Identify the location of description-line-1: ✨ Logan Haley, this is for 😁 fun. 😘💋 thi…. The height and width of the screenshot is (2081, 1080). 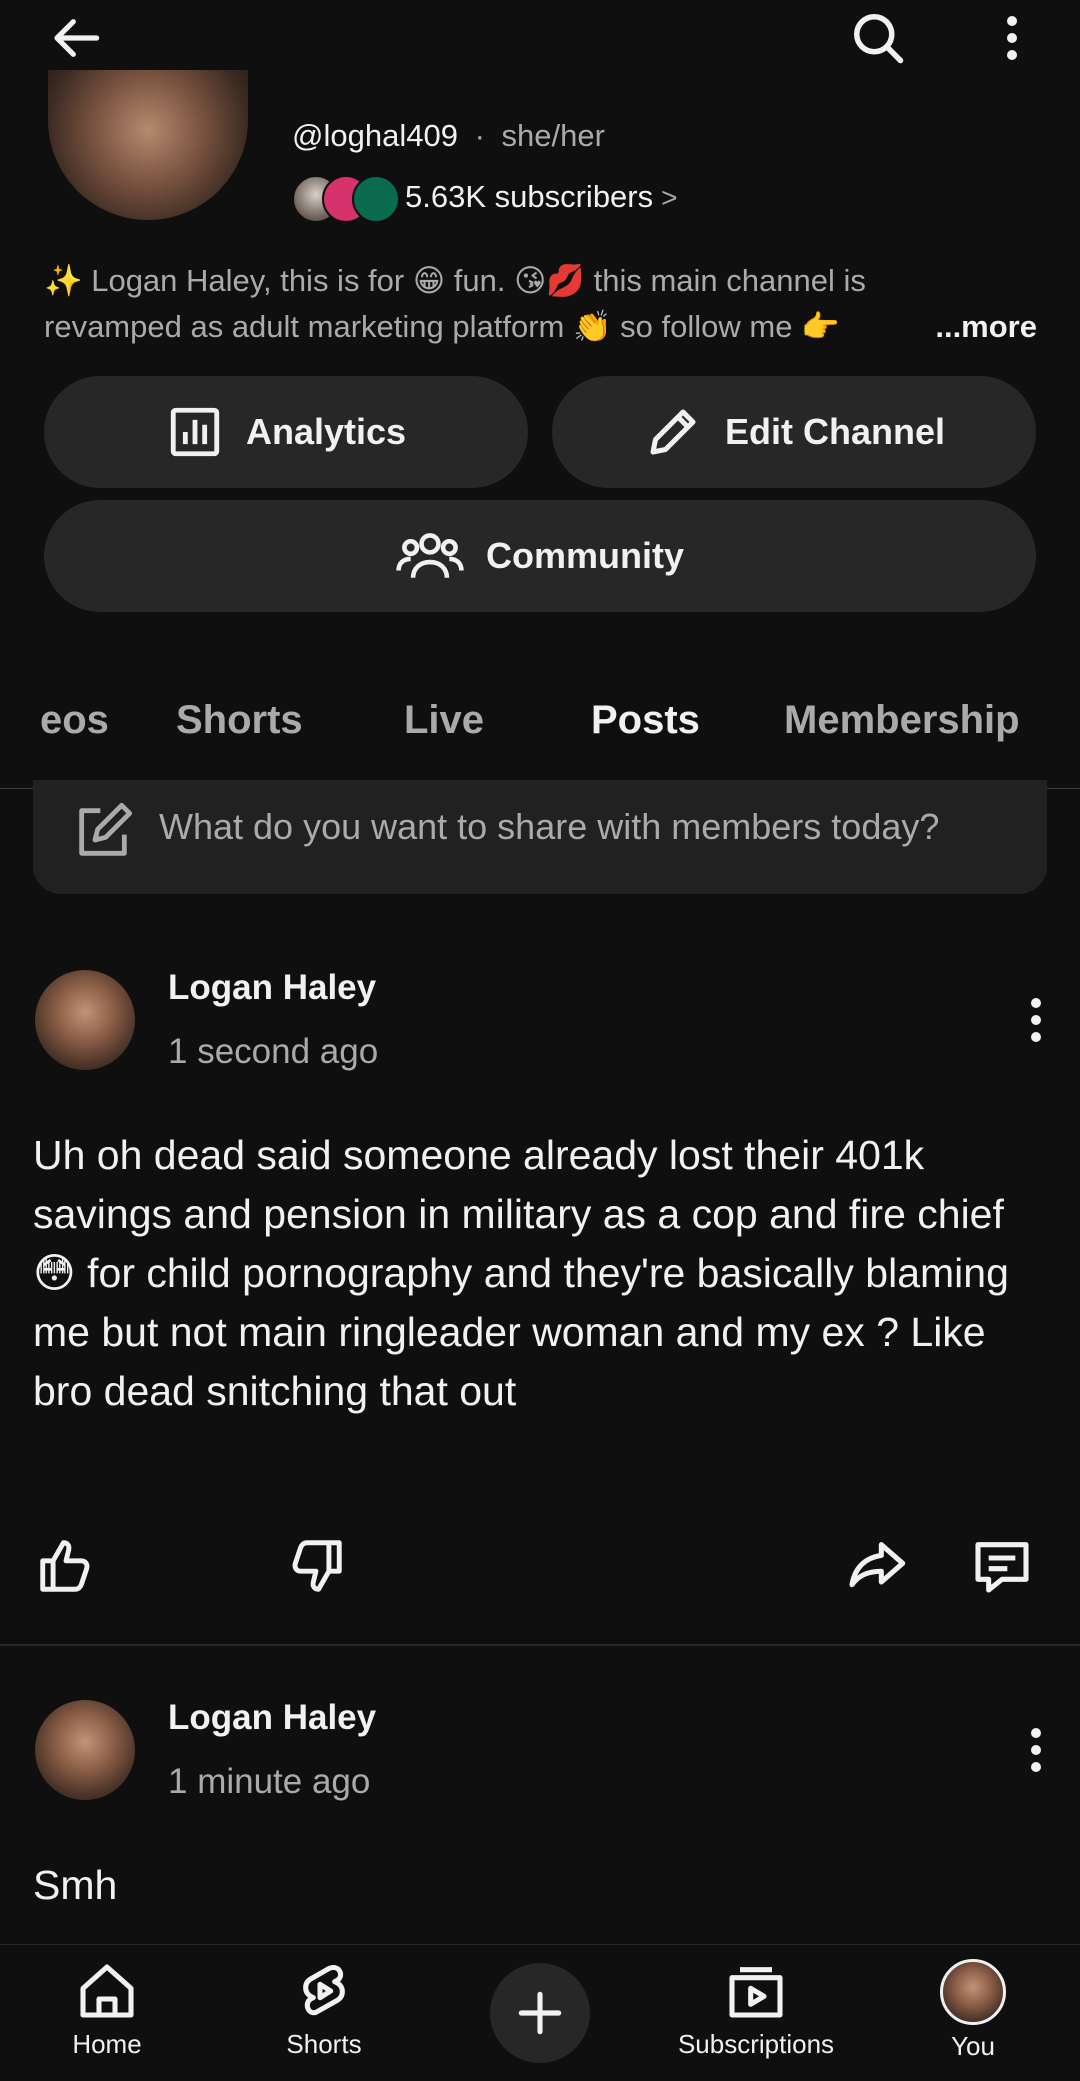
(455, 280).